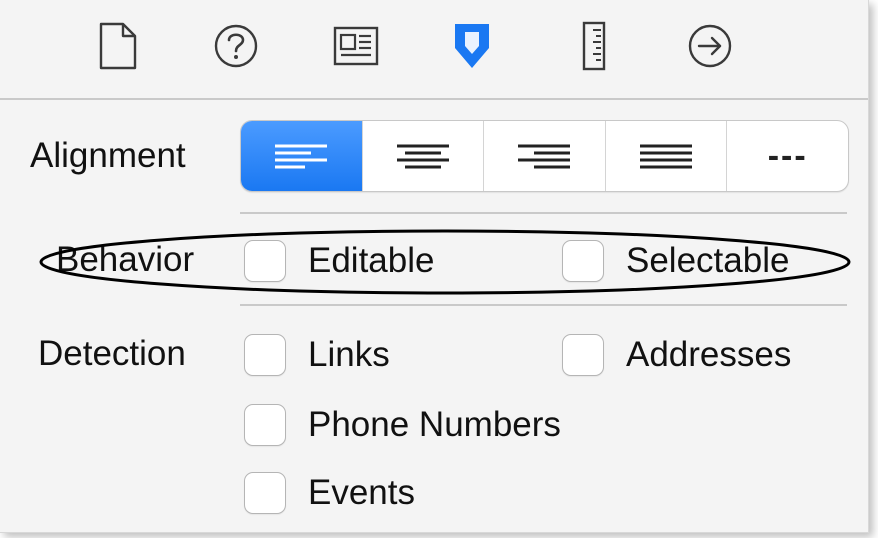  What do you see at coordinates (371, 260) in the screenshot?
I see `editable-label: Editable` at bounding box center [371, 260].